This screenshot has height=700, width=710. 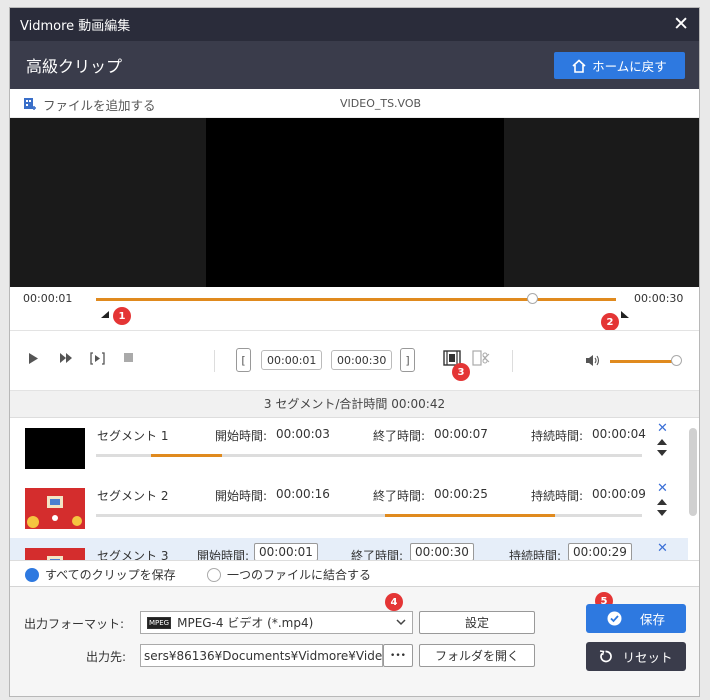 I want to click on home-button-label: ホームに戻す, so click(x=629, y=66).